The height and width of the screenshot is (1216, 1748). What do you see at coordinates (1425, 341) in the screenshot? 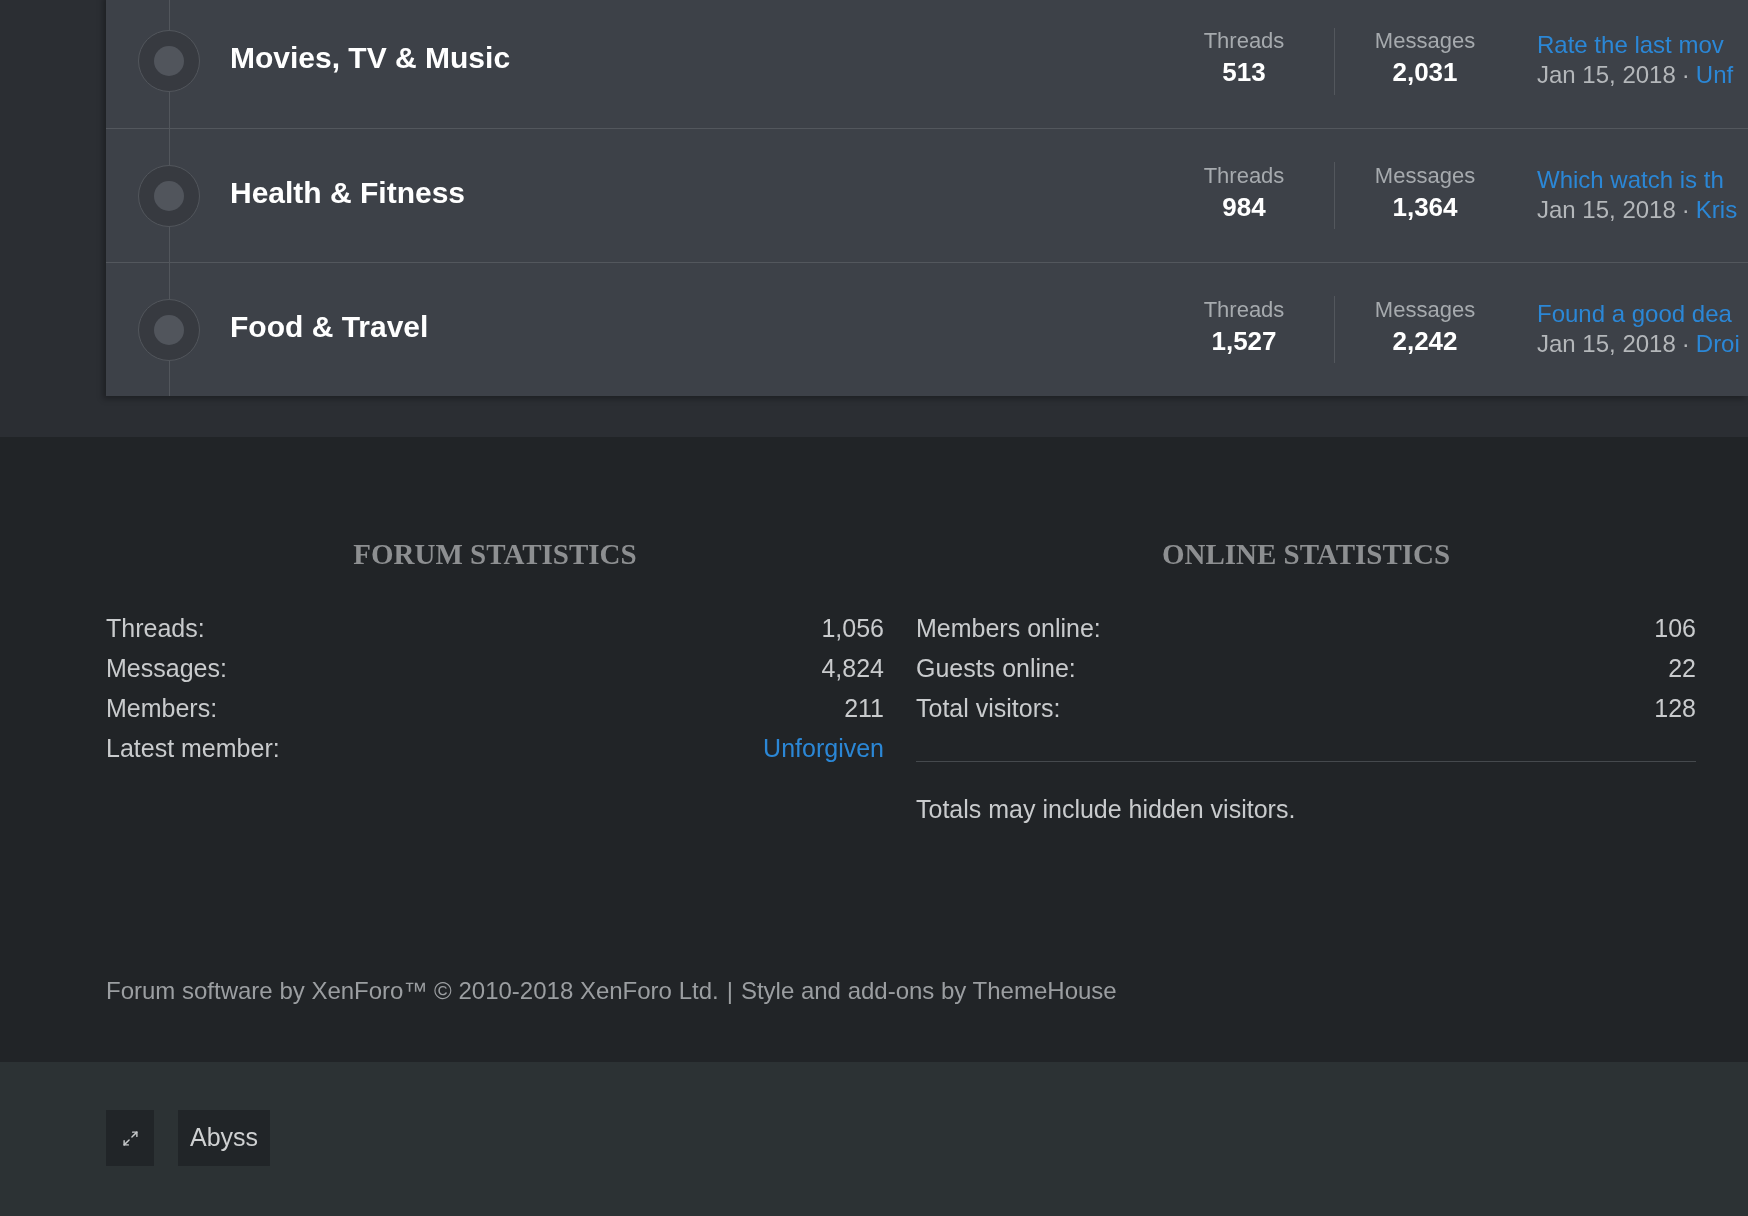
I see `stat-value: 2,242` at bounding box center [1425, 341].